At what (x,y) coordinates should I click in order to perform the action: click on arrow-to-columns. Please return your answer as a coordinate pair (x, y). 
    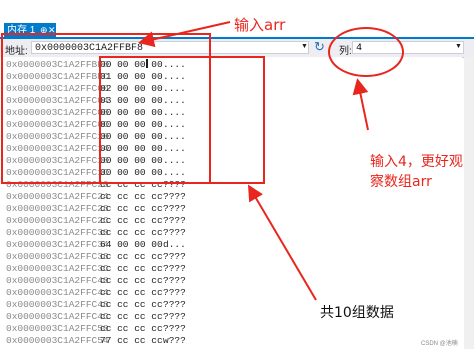
    Looking at the image, I should click on (360, 104).